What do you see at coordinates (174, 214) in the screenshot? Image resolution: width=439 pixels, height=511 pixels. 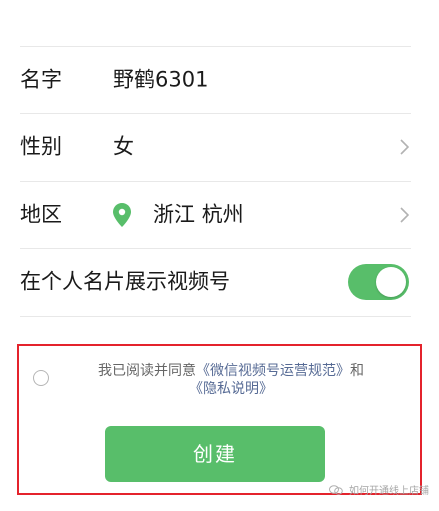 I see `region-province: 浙江` at bounding box center [174, 214].